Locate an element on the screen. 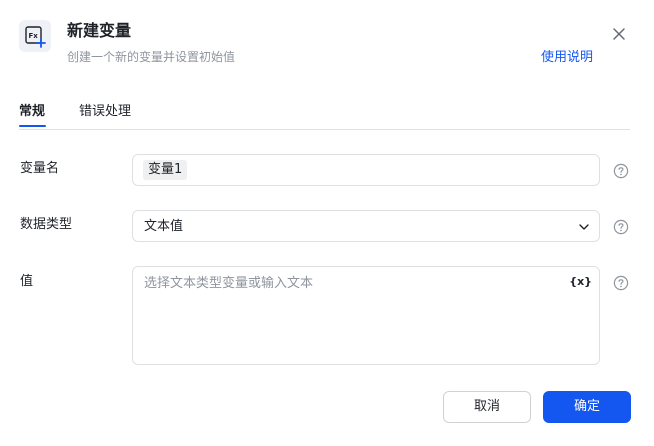 The height and width of the screenshot is (446, 654). tab-error-handling-label: 错误处理 is located at coordinates (105, 111).